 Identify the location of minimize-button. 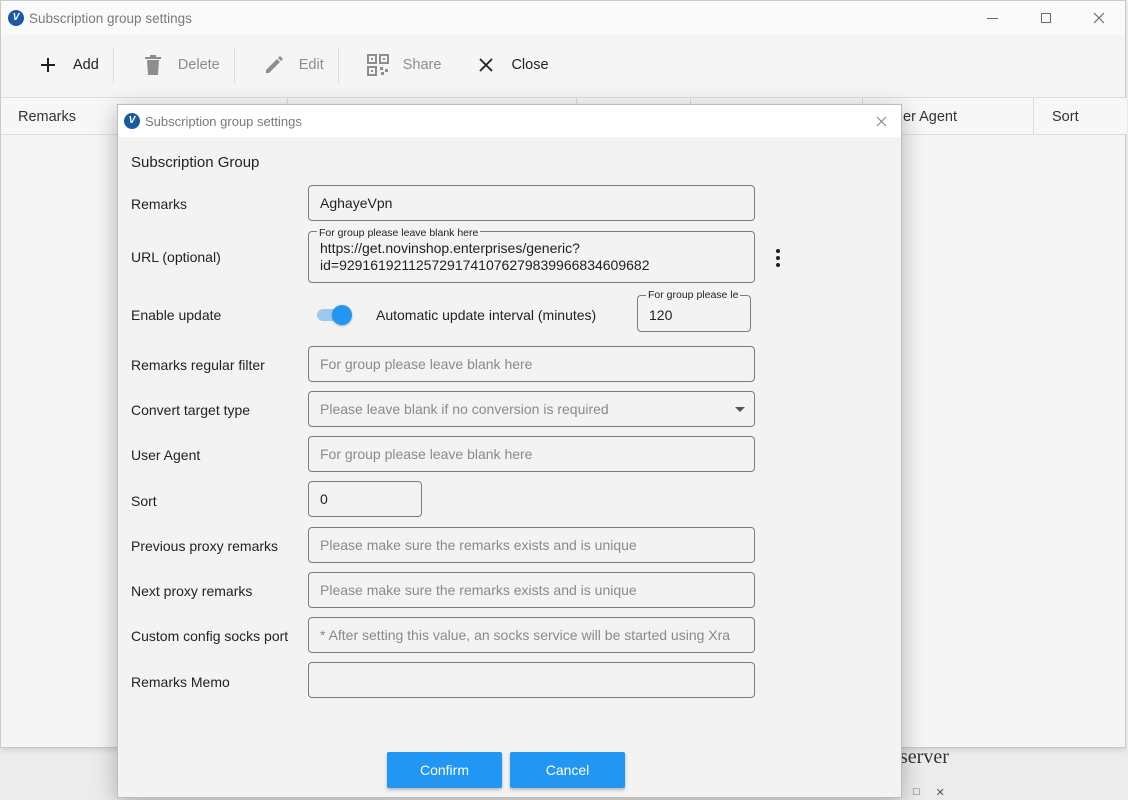
(992, 18).